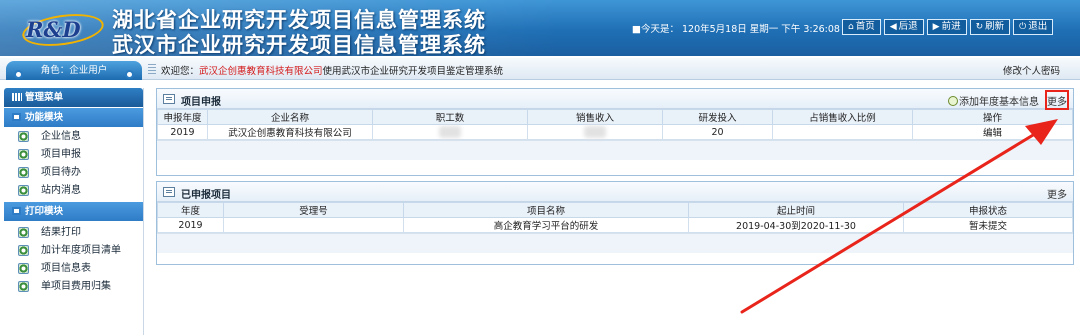 The image size is (1080, 335). I want to click on sidebar-item-site-messages: 站内消息, so click(73, 190).